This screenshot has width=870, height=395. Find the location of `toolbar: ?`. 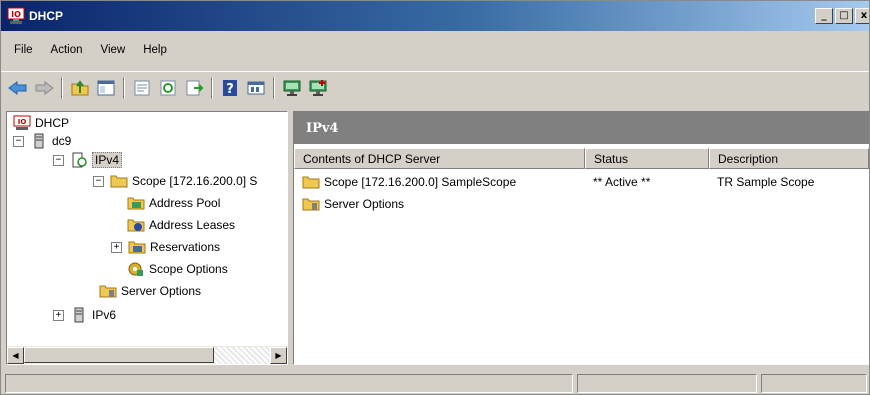

toolbar: ? is located at coordinates (435, 87).